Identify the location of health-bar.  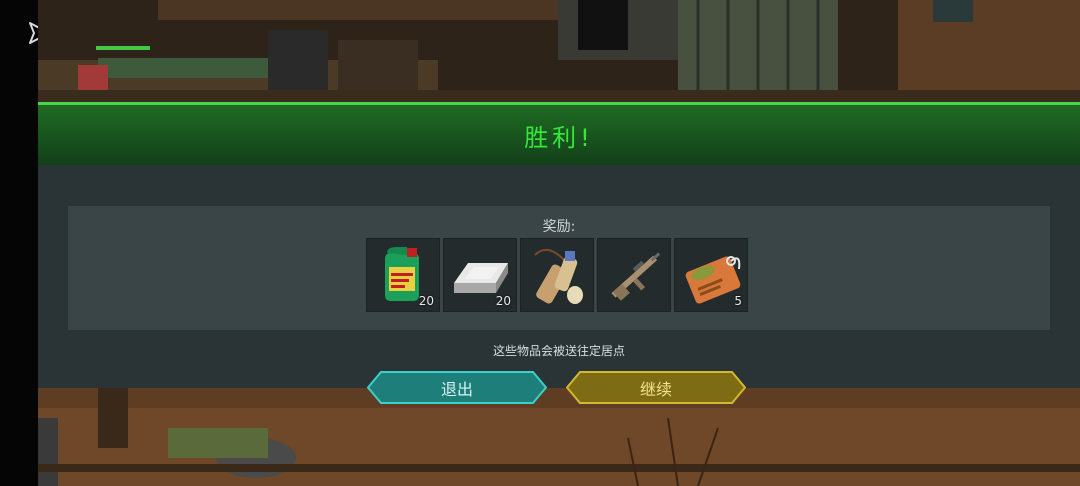
(123, 48).